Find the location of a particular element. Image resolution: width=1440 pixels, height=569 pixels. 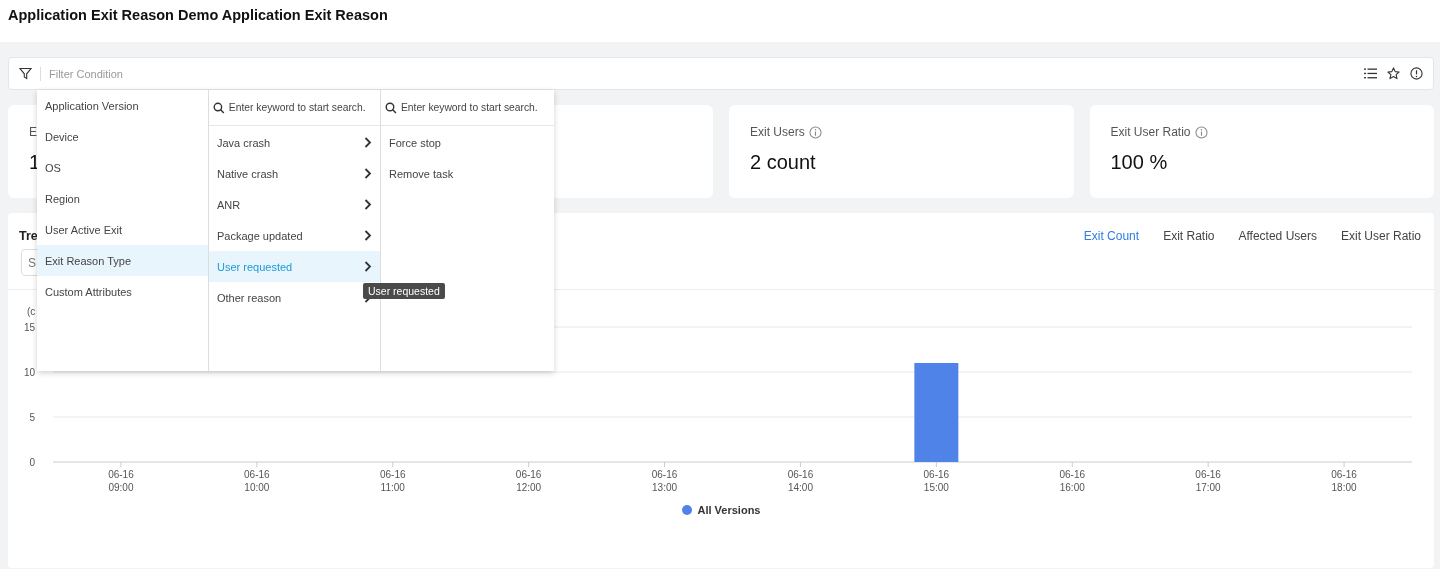

menu-item: Application Version is located at coordinates (122, 105).